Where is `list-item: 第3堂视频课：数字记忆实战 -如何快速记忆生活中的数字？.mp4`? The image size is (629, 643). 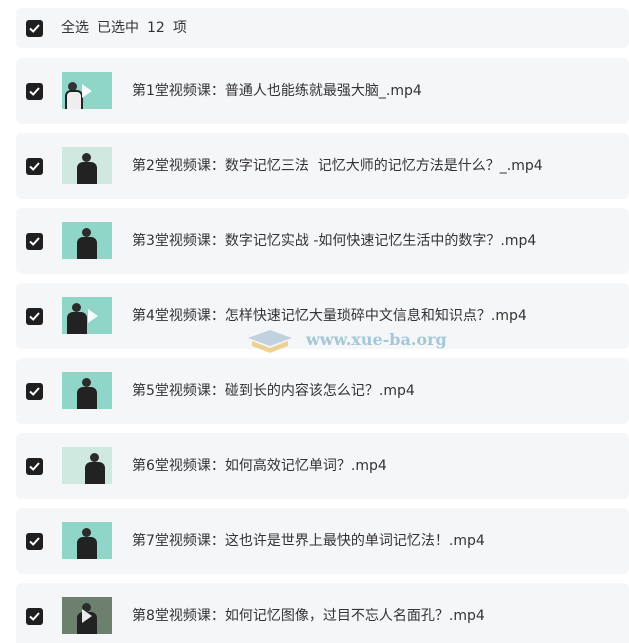 list-item: 第3堂视频课：数字记忆实战 -如何快速记忆生活中的数字？.mp4 is located at coordinates (322, 241).